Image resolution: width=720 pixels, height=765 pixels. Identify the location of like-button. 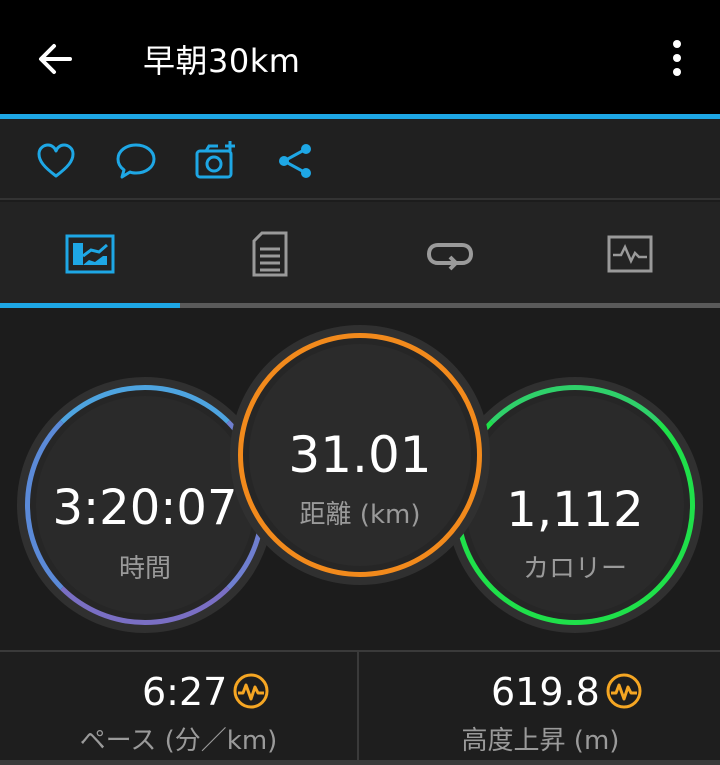
(56, 161).